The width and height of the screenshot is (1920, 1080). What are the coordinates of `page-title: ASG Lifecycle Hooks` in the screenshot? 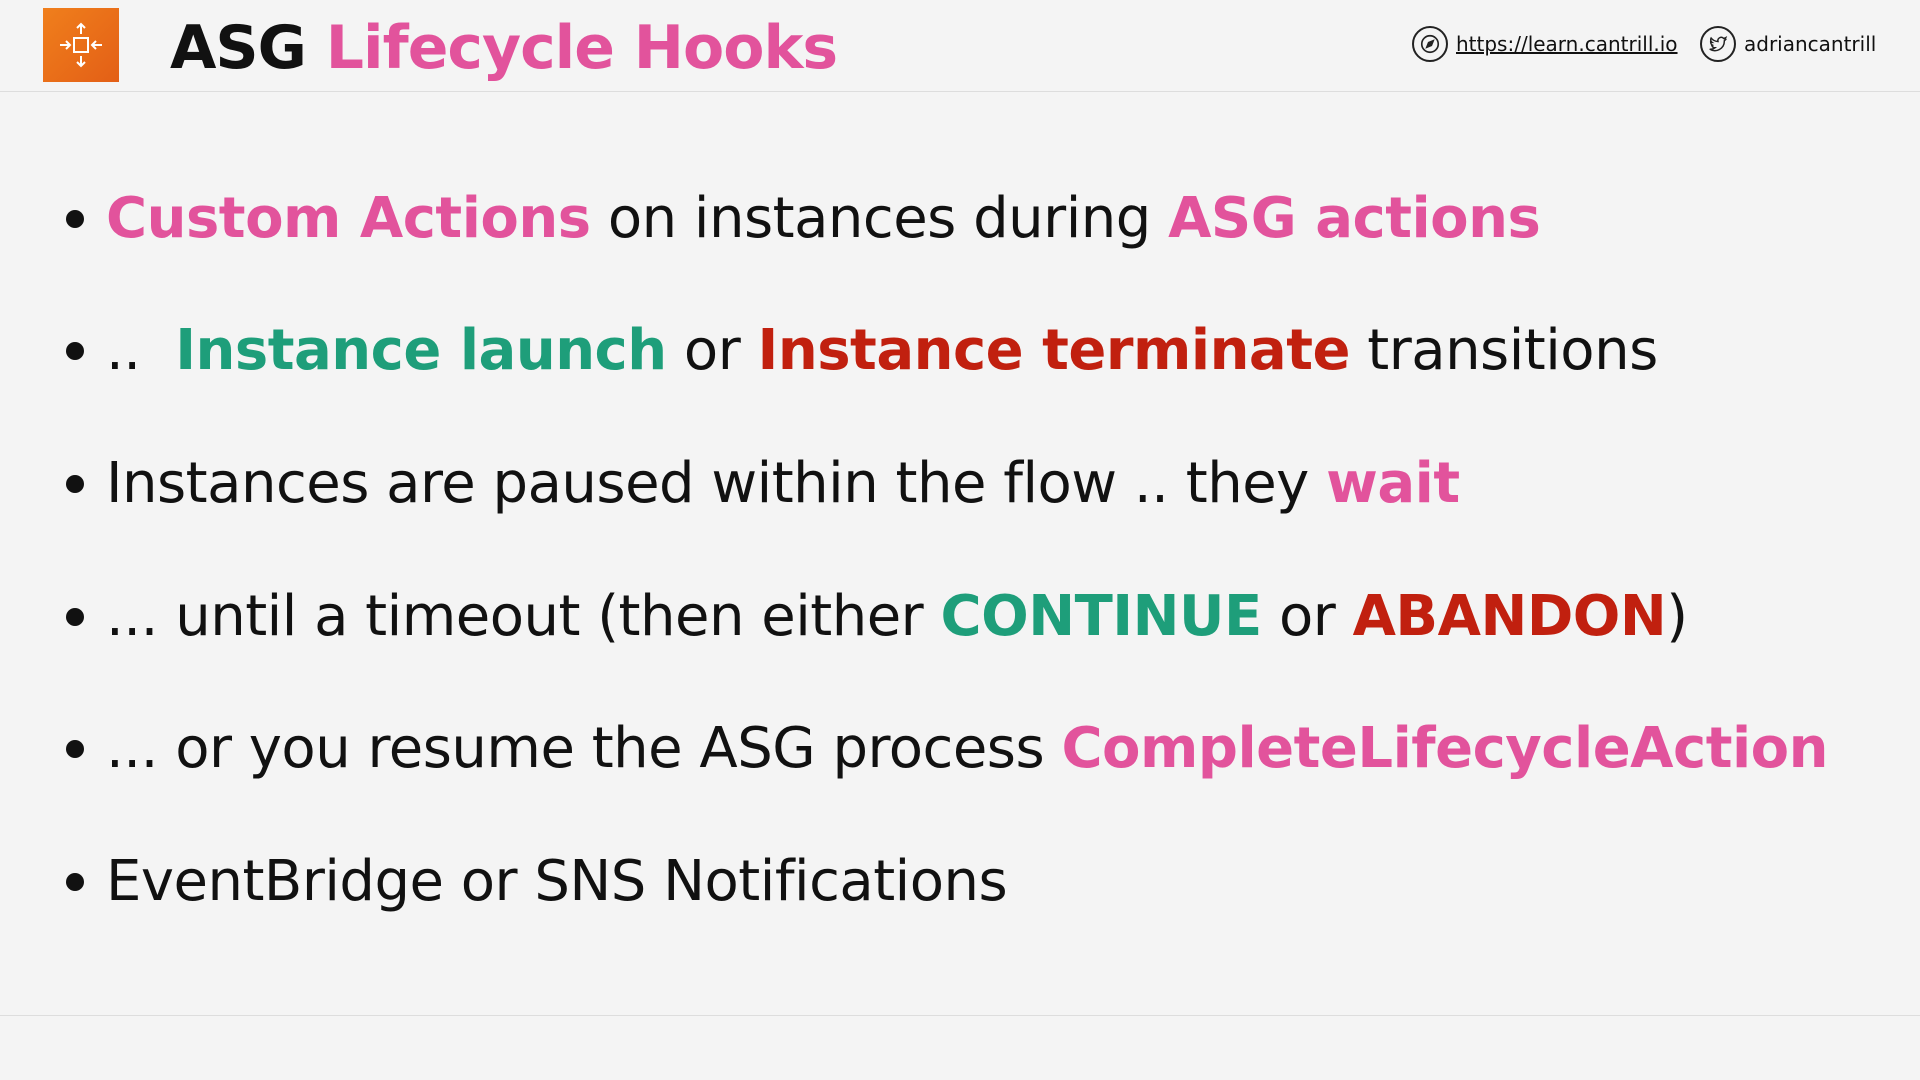 It's located at (504, 48).